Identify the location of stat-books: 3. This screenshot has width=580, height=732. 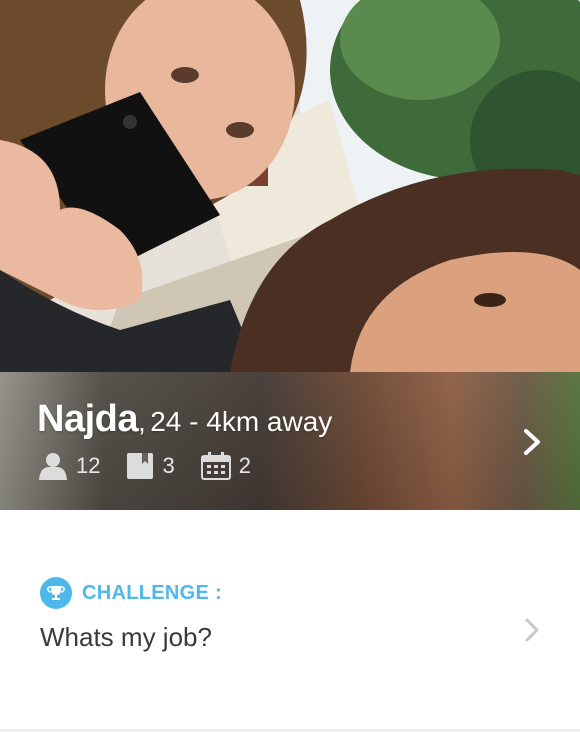
(150, 466).